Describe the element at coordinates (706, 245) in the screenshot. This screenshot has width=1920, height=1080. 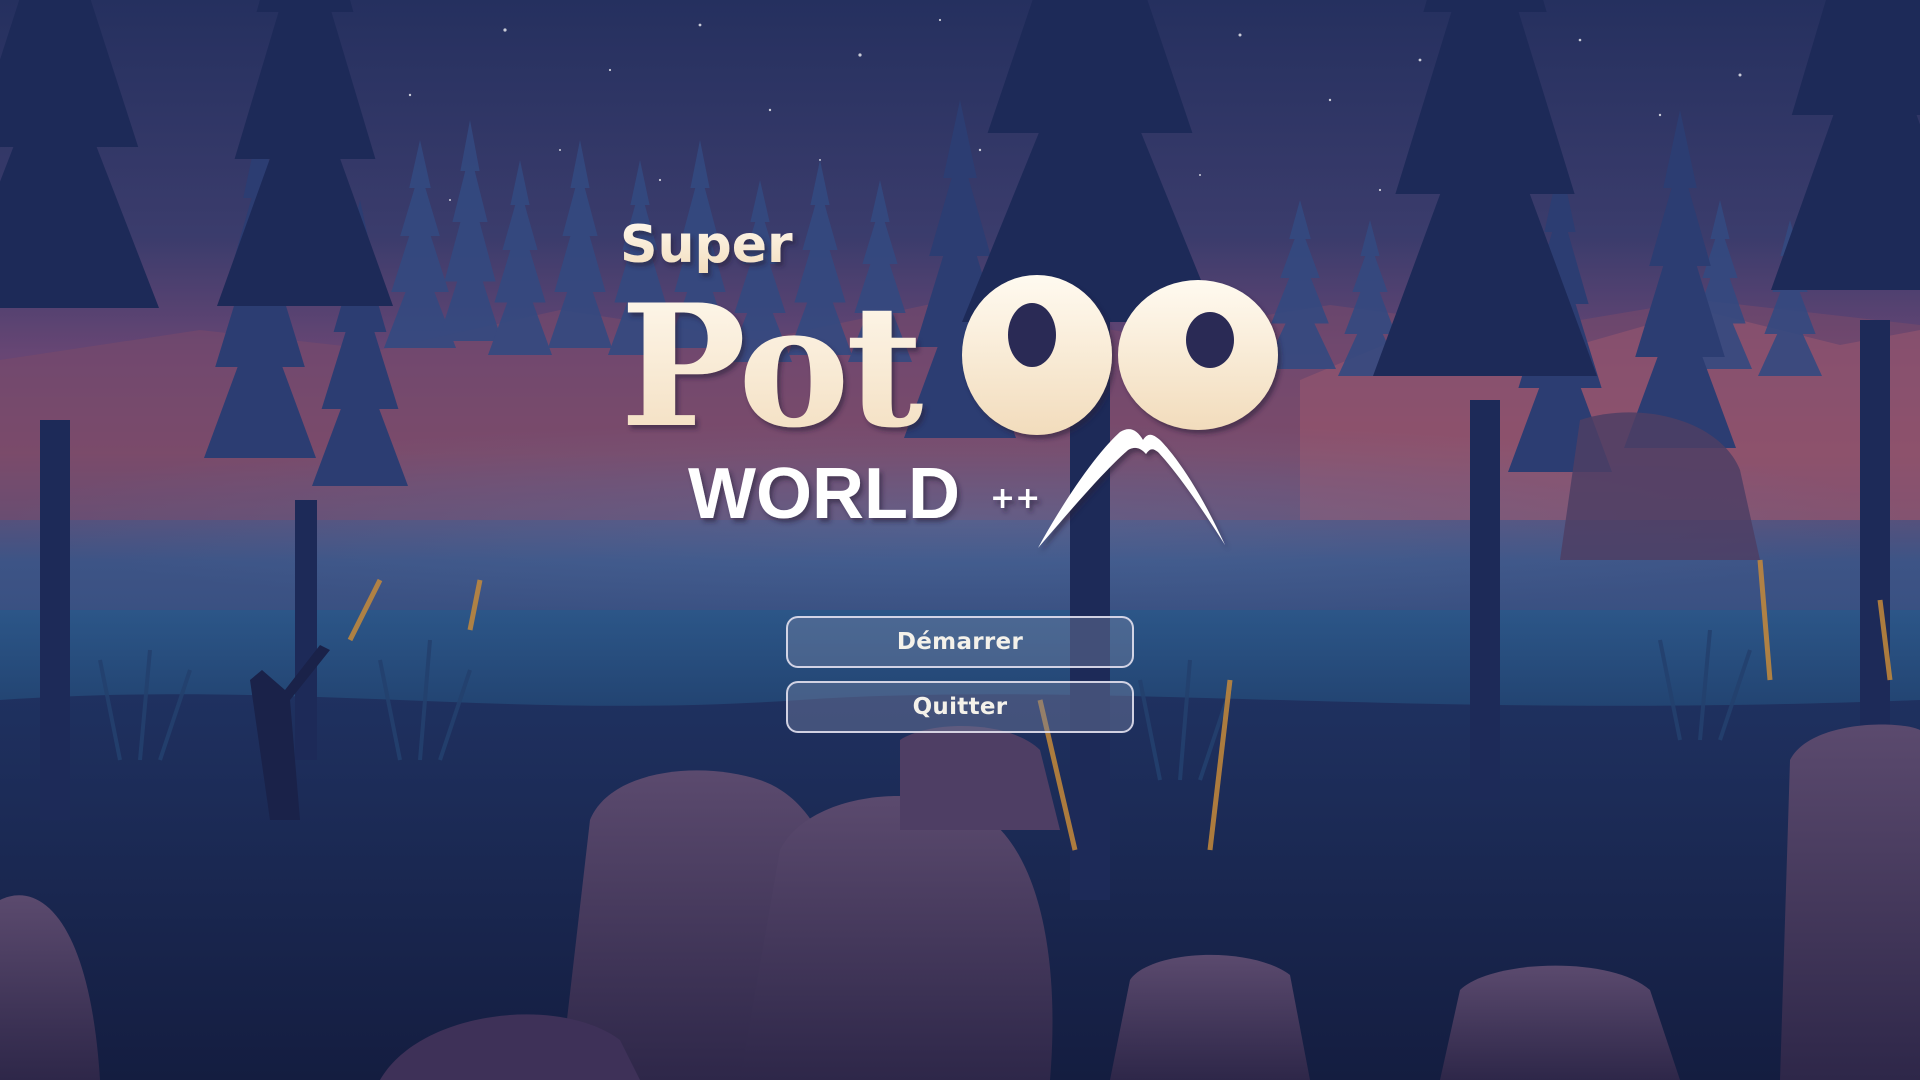
I see `logo-super-text: Super` at that location.